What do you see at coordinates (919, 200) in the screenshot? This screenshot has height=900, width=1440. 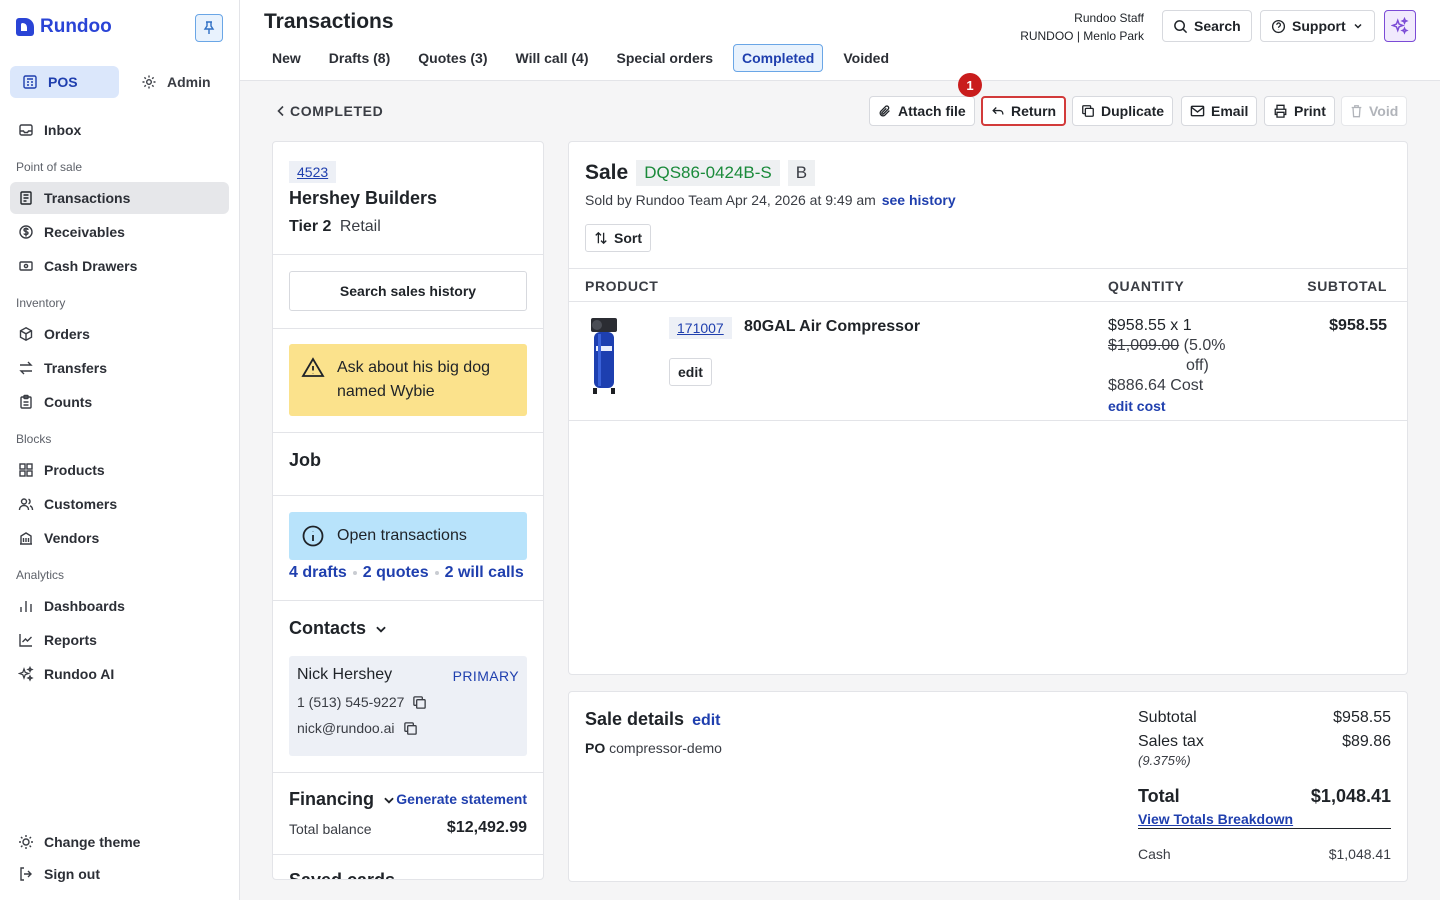 I see `see-history-link: see history` at bounding box center [919, 200].